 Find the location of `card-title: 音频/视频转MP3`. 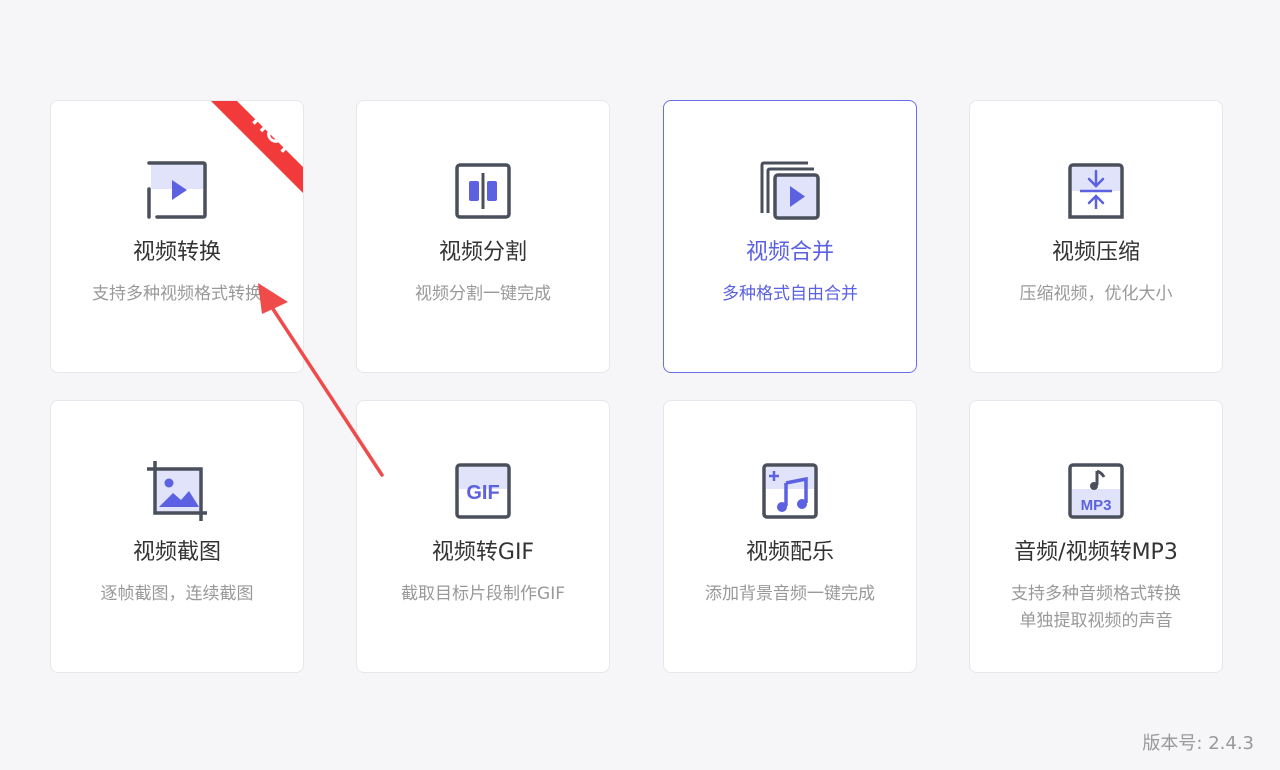

card-title: 音频/视频转MP3 is located at coordinates (1096, 552).